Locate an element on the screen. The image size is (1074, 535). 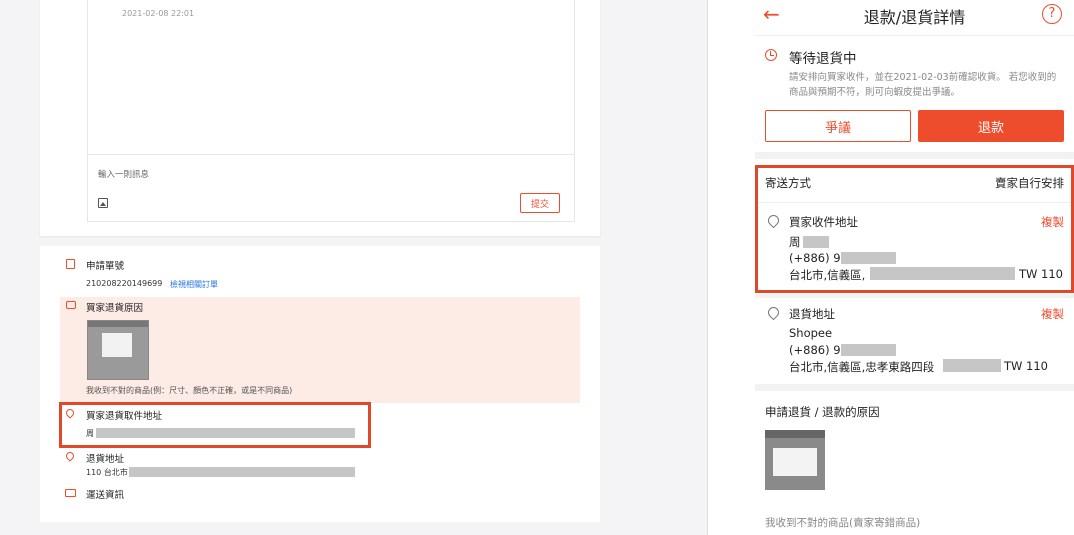
image-upload-icon is located at coordinates (103, 203).